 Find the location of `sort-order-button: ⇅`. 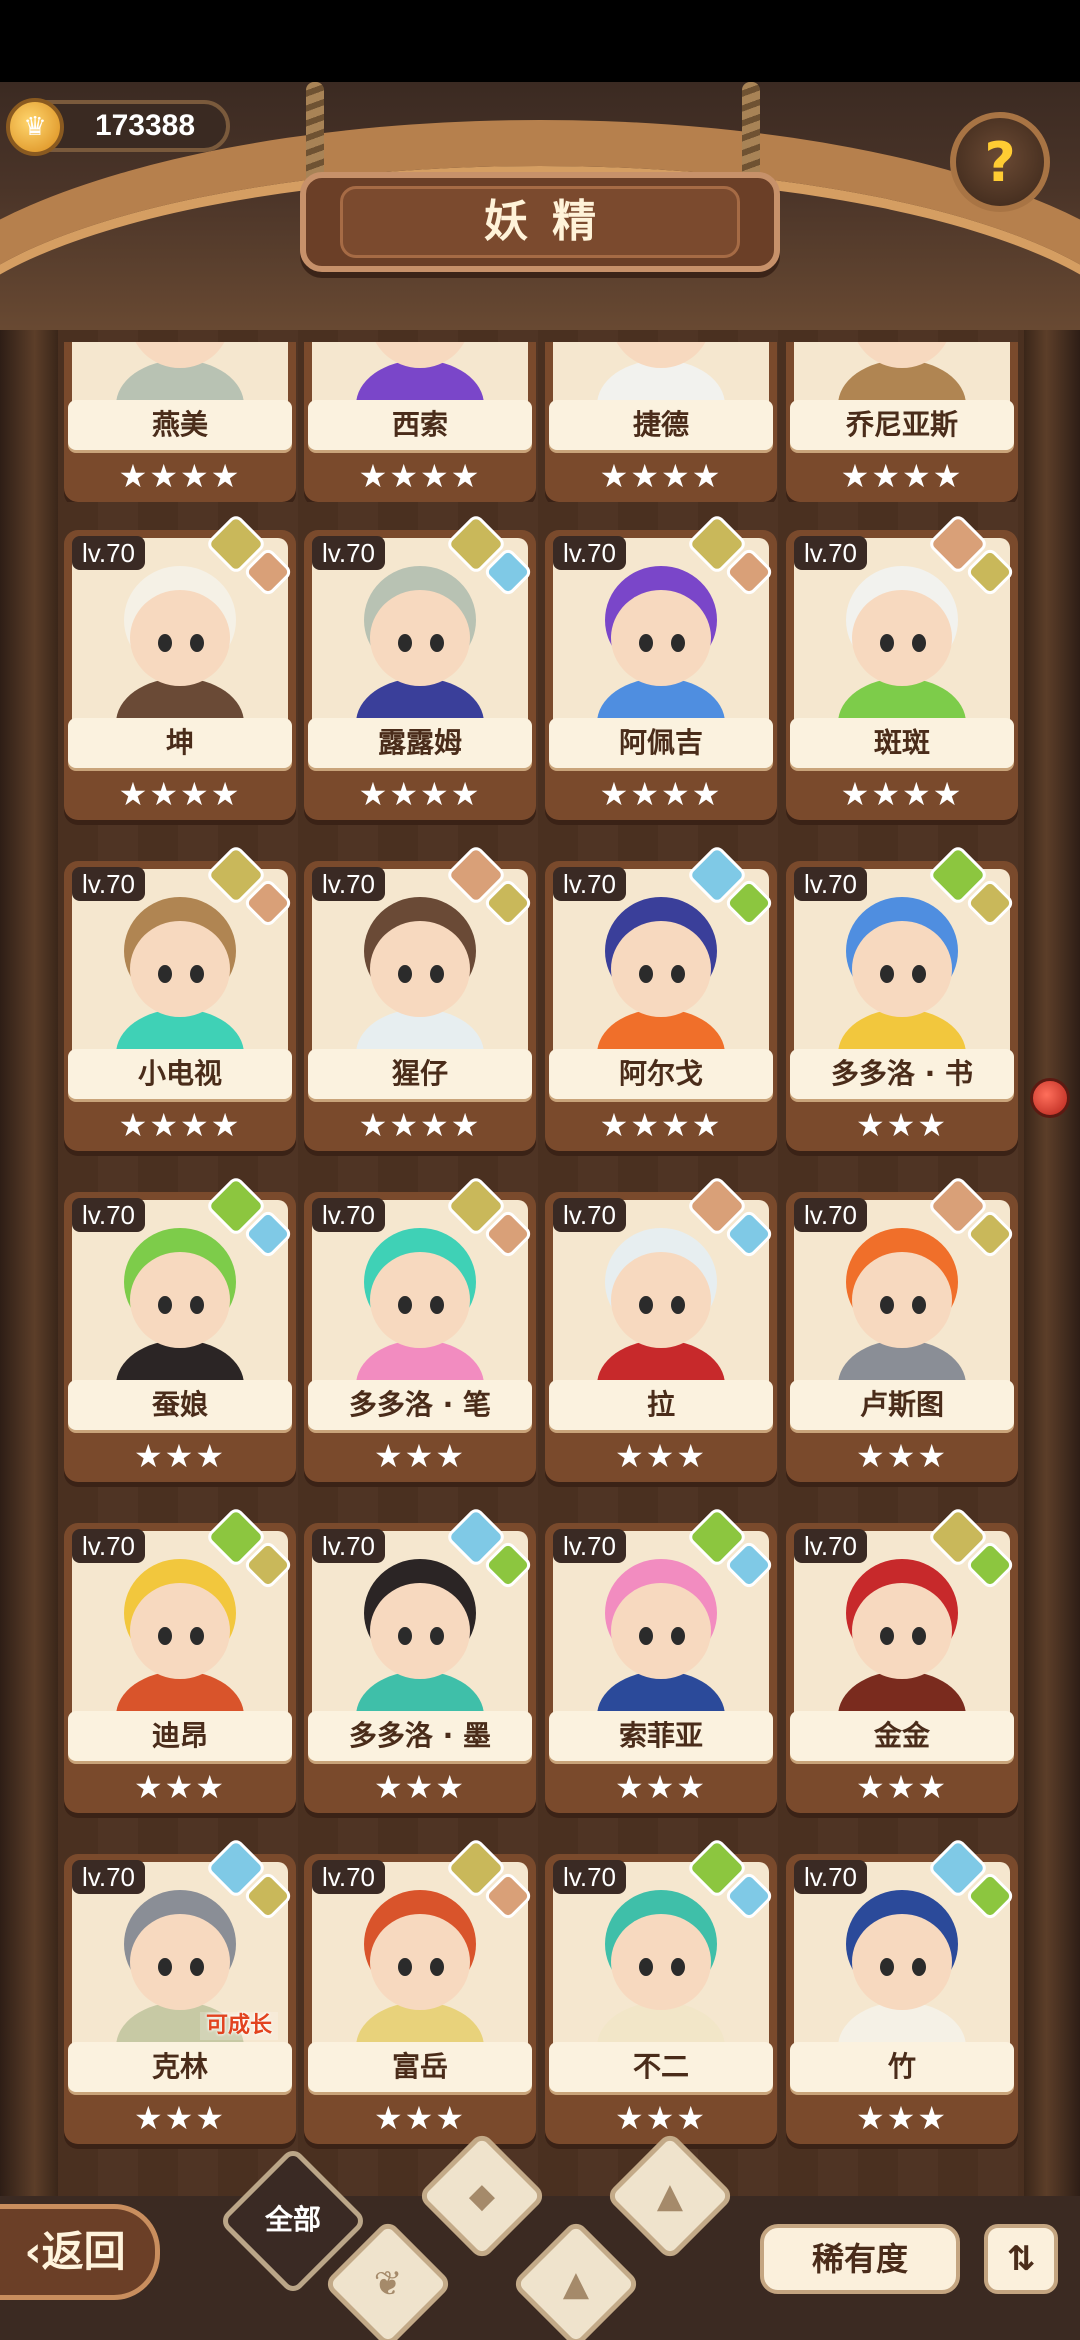

sort-order-button: ⇅ is located at coordinates (1021, 2259).